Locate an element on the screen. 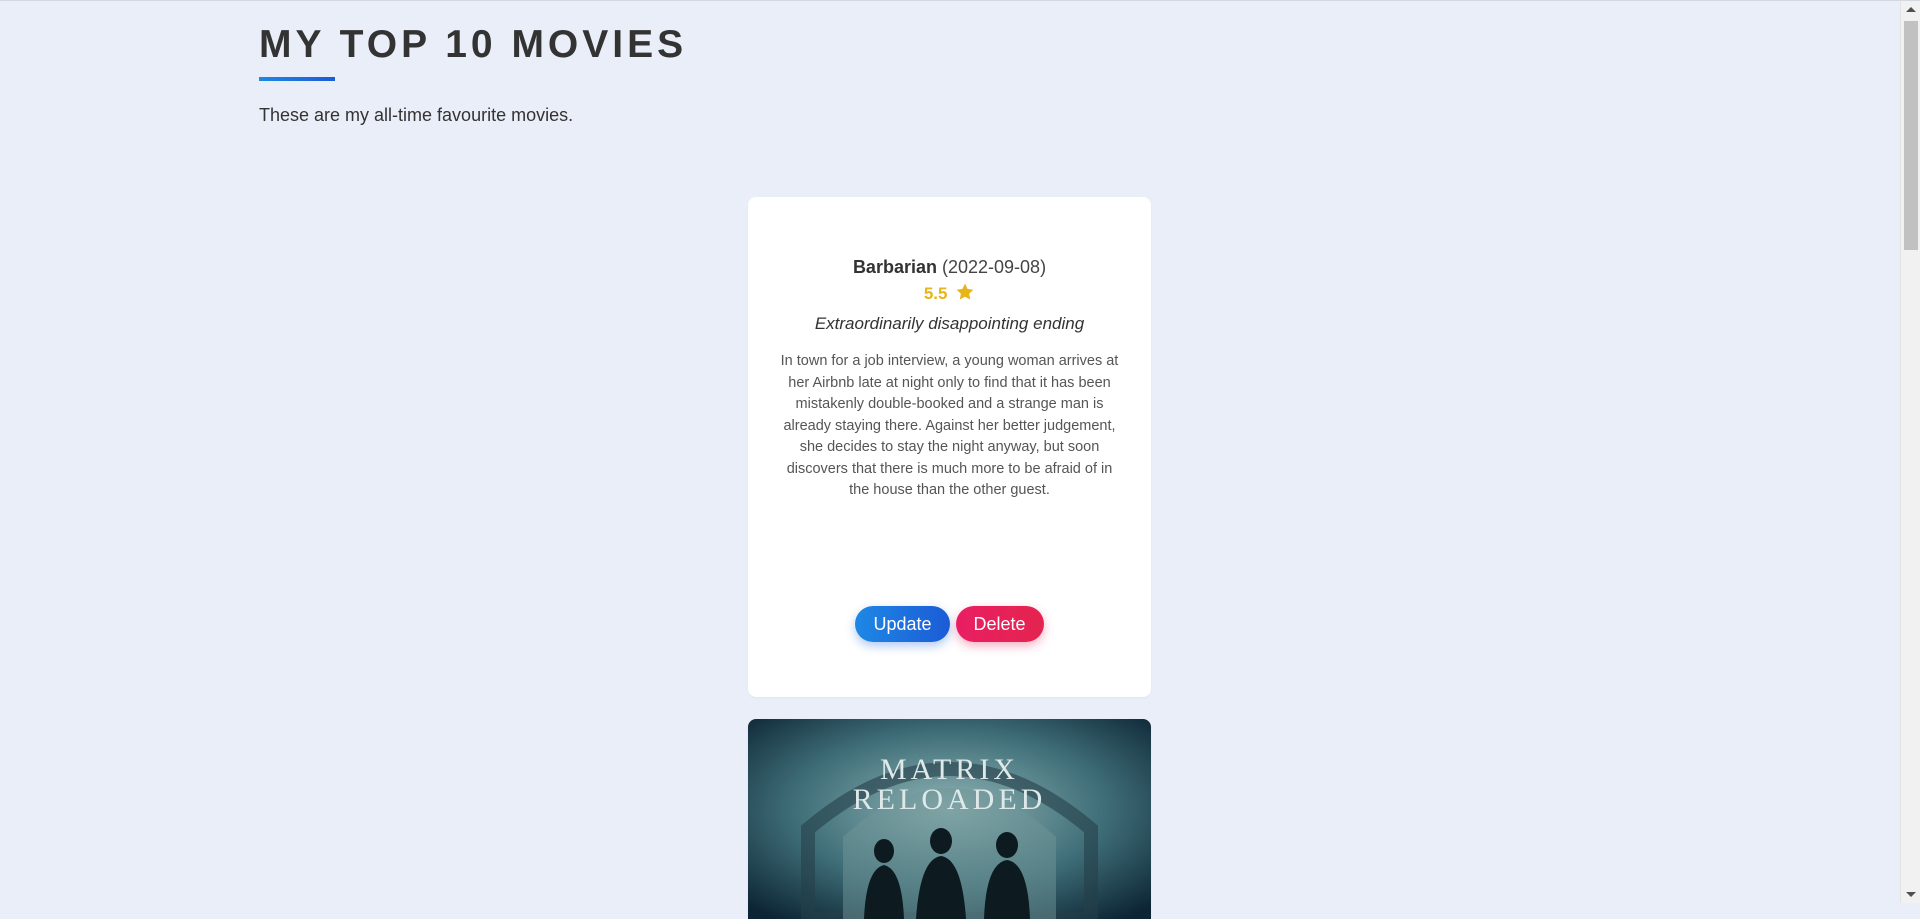  title-underline is located at coordinates (297, 79).